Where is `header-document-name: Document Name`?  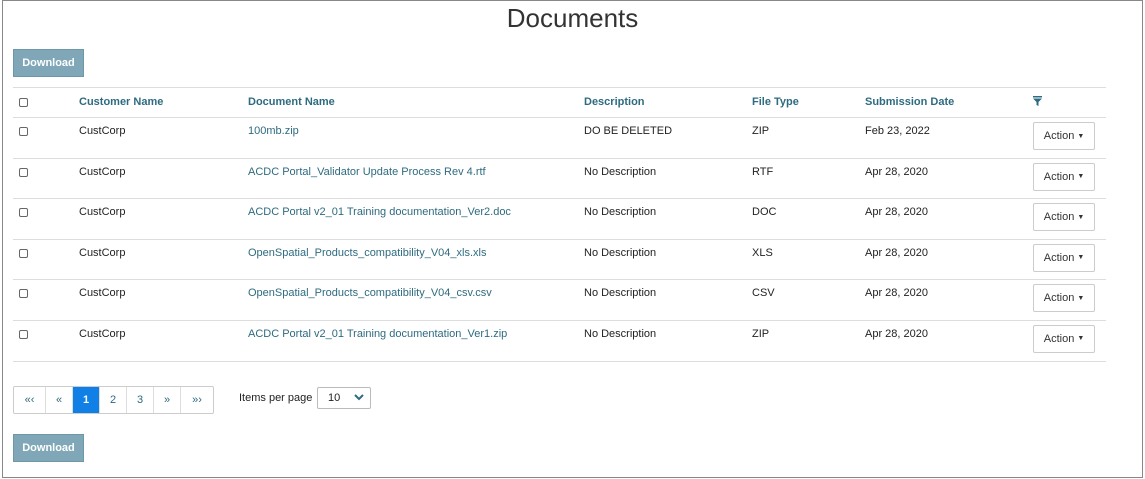 header-document-name: Document Name is located at coordinates (291, 102).